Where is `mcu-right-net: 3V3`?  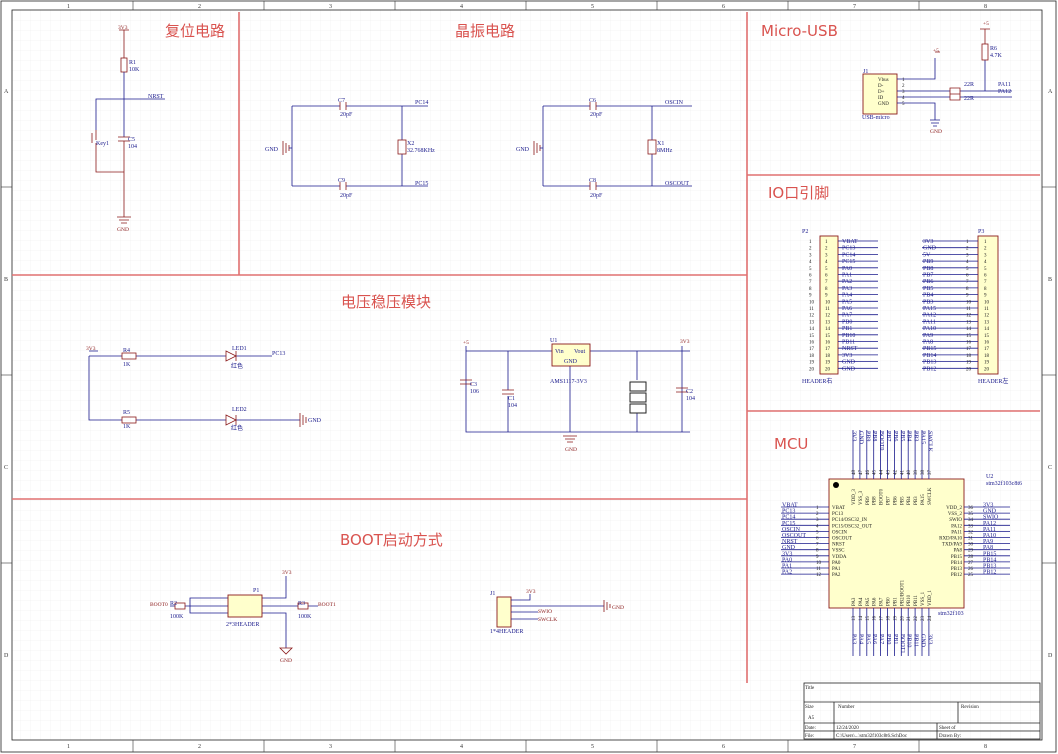 mcu-right-net: 3V3 is located at coordinates (988, 506).